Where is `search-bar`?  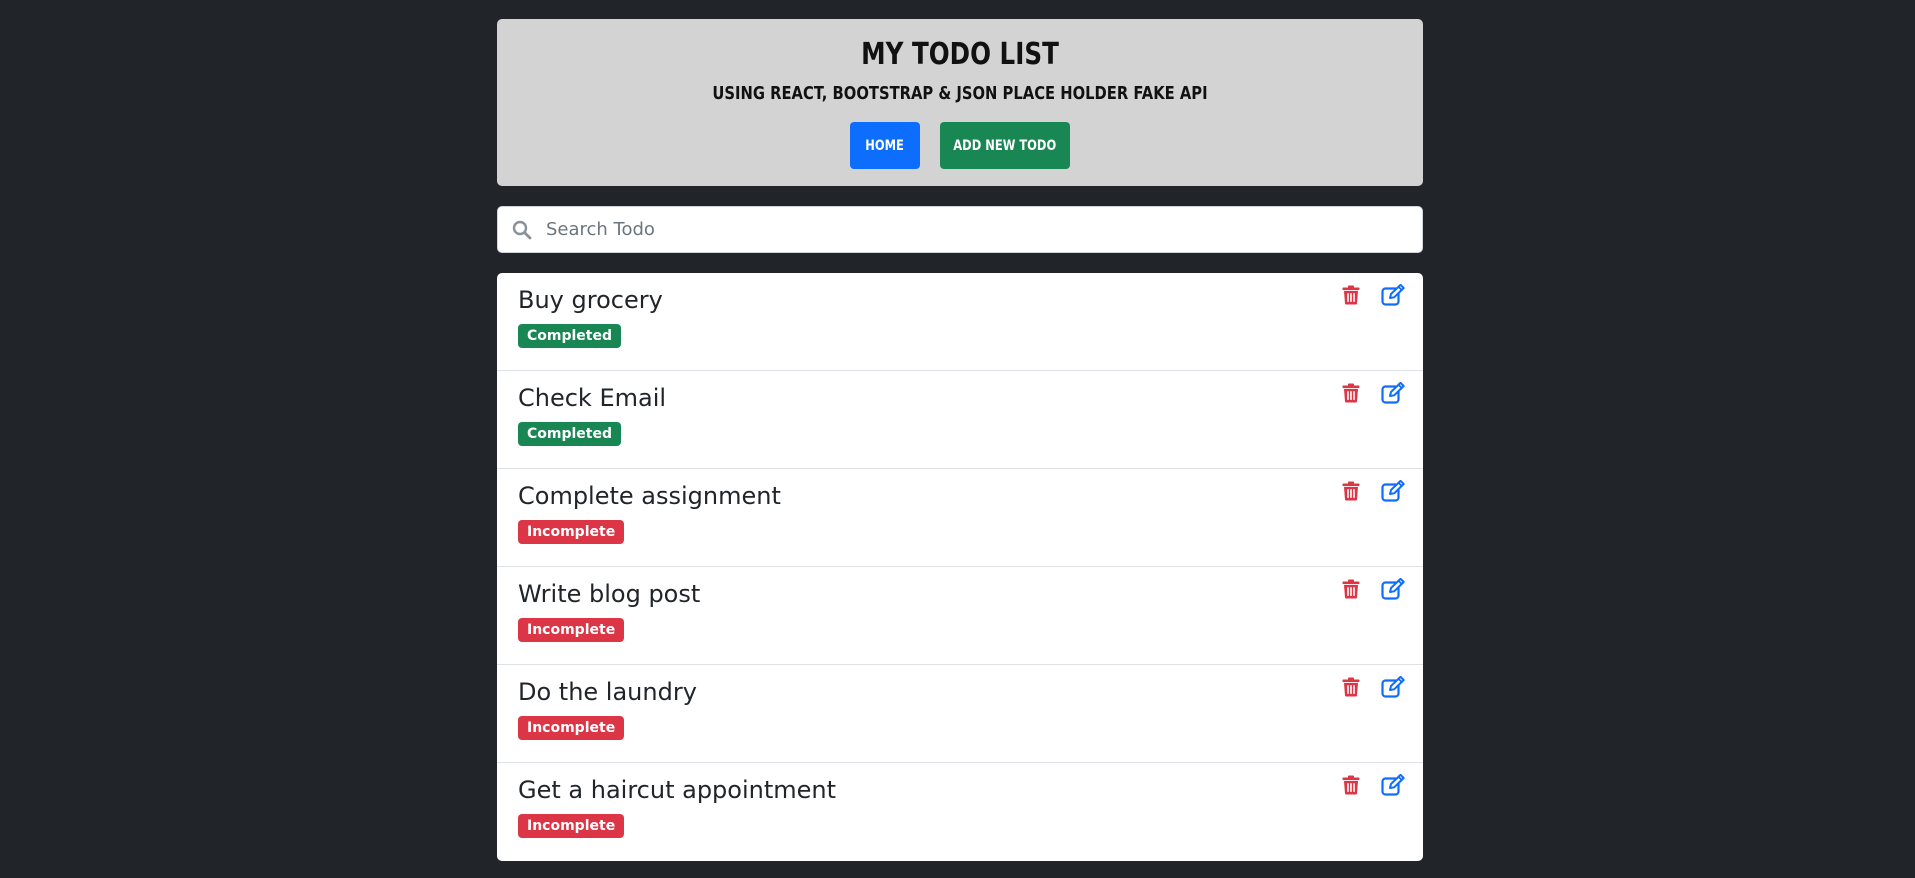
search-bar is located at coordinates (960, 229).